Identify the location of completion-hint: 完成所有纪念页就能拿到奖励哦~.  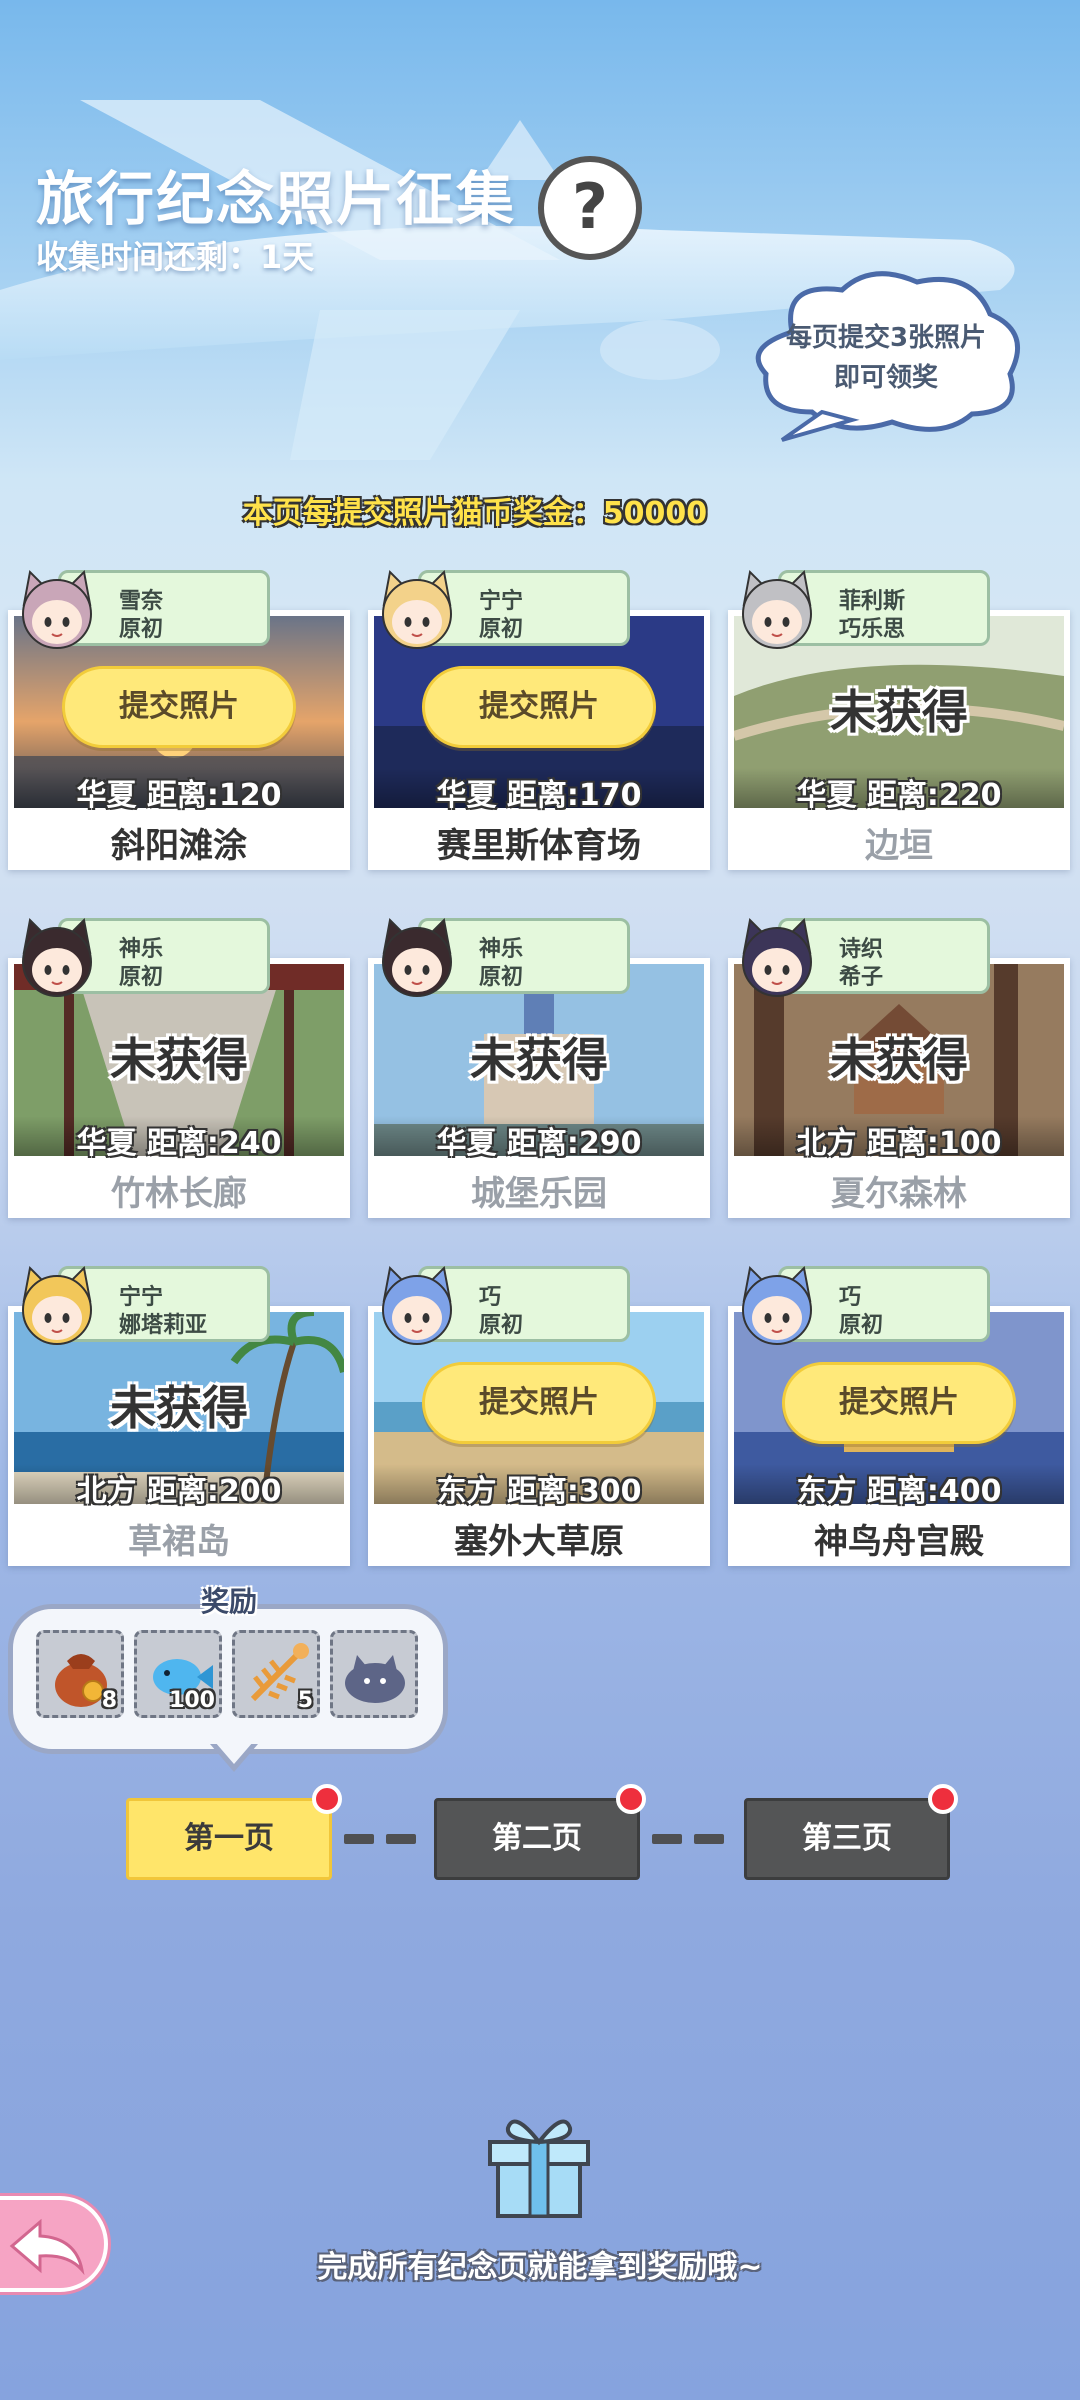
(540, 2267).